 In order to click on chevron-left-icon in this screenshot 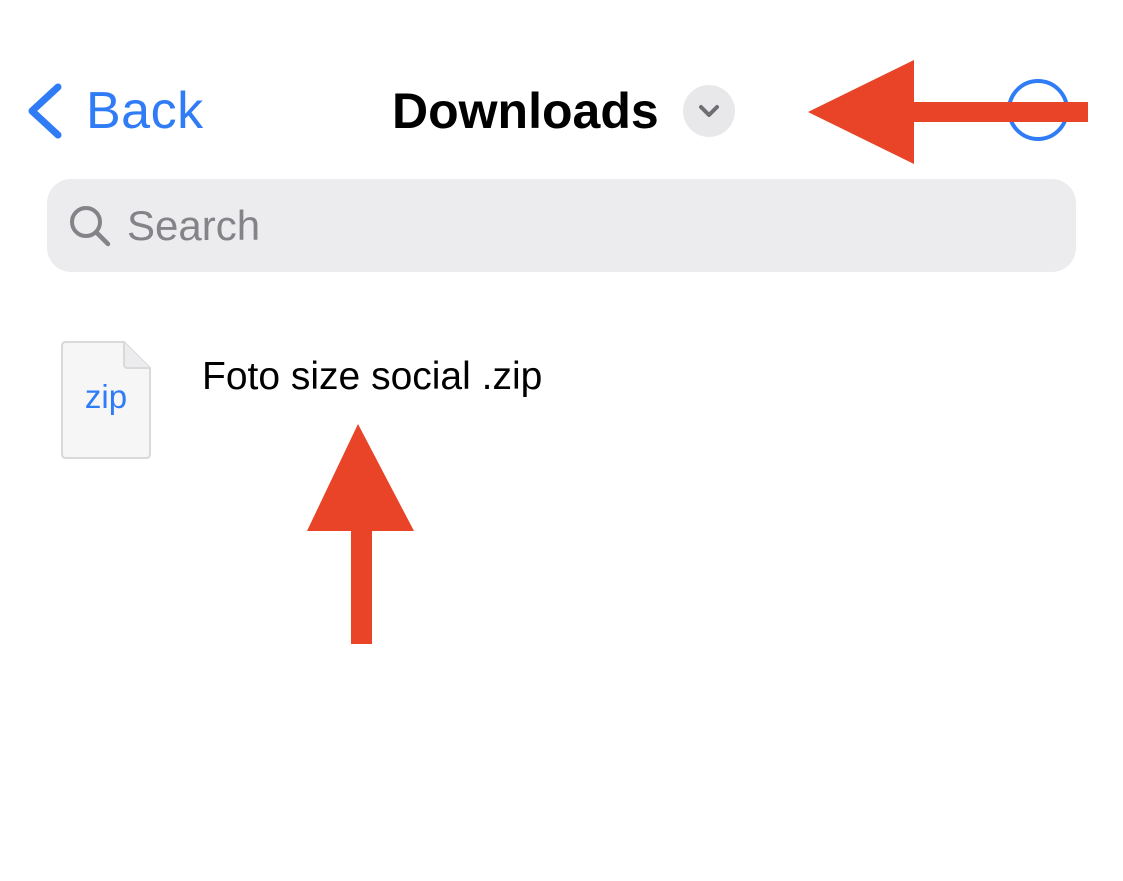, I will do `click(45, 111)`.